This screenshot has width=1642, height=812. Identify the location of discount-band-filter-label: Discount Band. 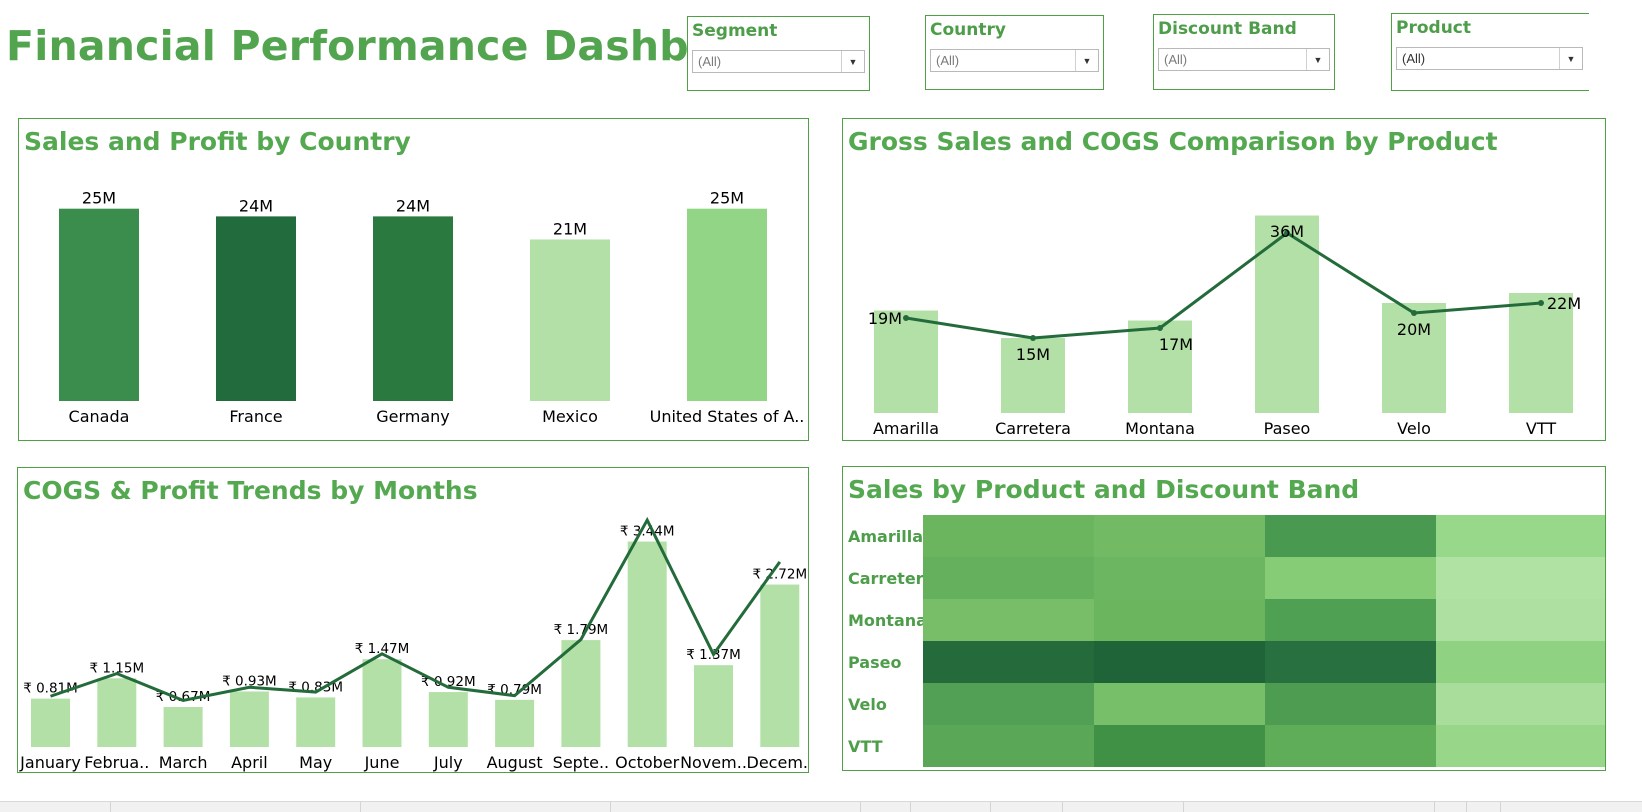
(1227, 29).